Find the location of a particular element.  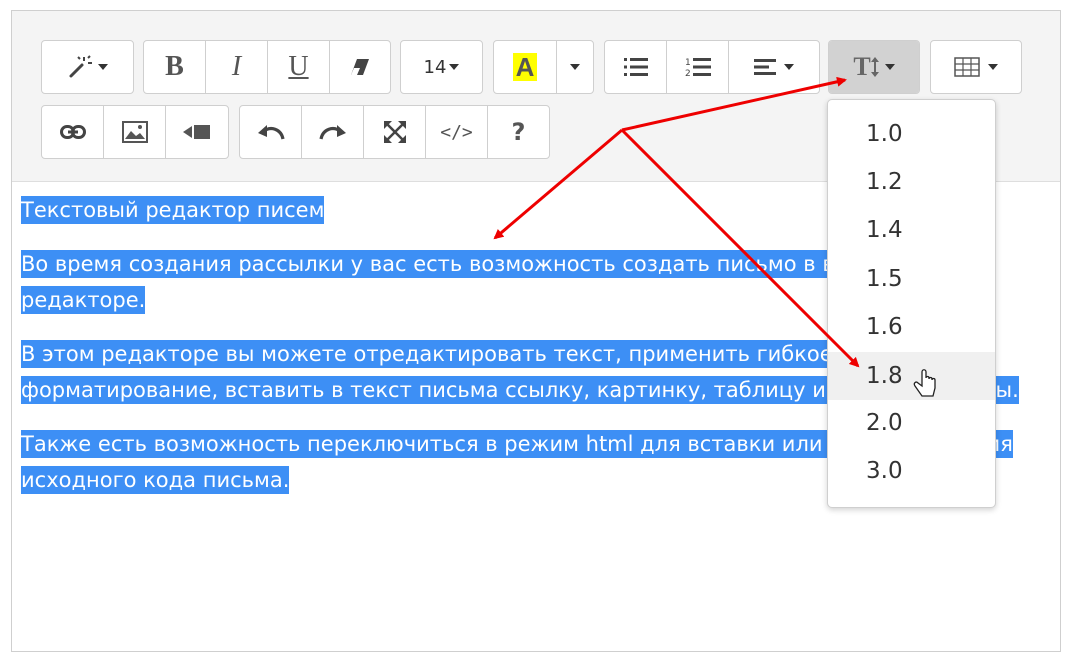

bold-icon: B is located at coordinates (174, 66).